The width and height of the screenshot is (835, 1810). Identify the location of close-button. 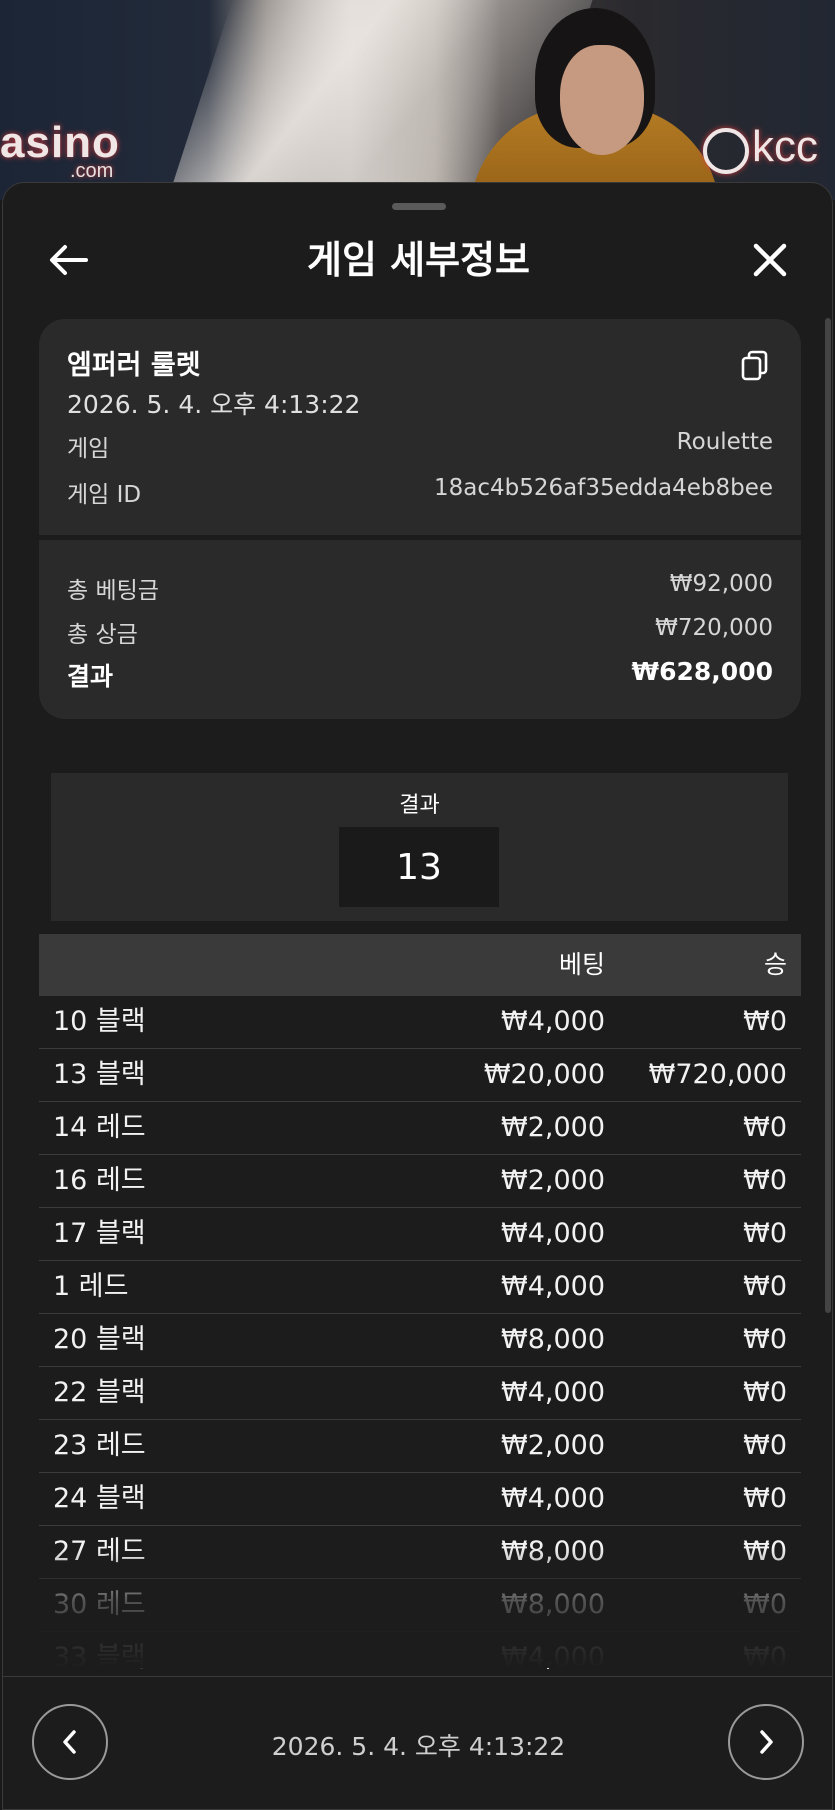
(770, 260).